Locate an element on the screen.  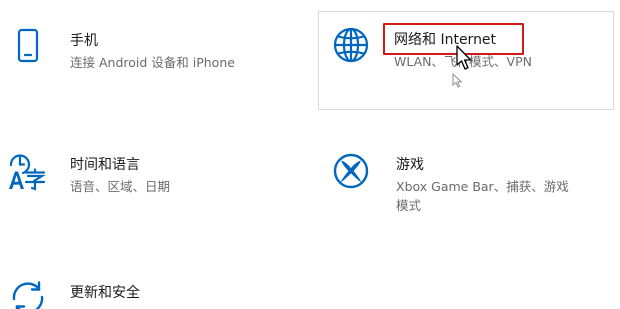
tile-title: 时间和语言 is located at coordinates (105, 165).